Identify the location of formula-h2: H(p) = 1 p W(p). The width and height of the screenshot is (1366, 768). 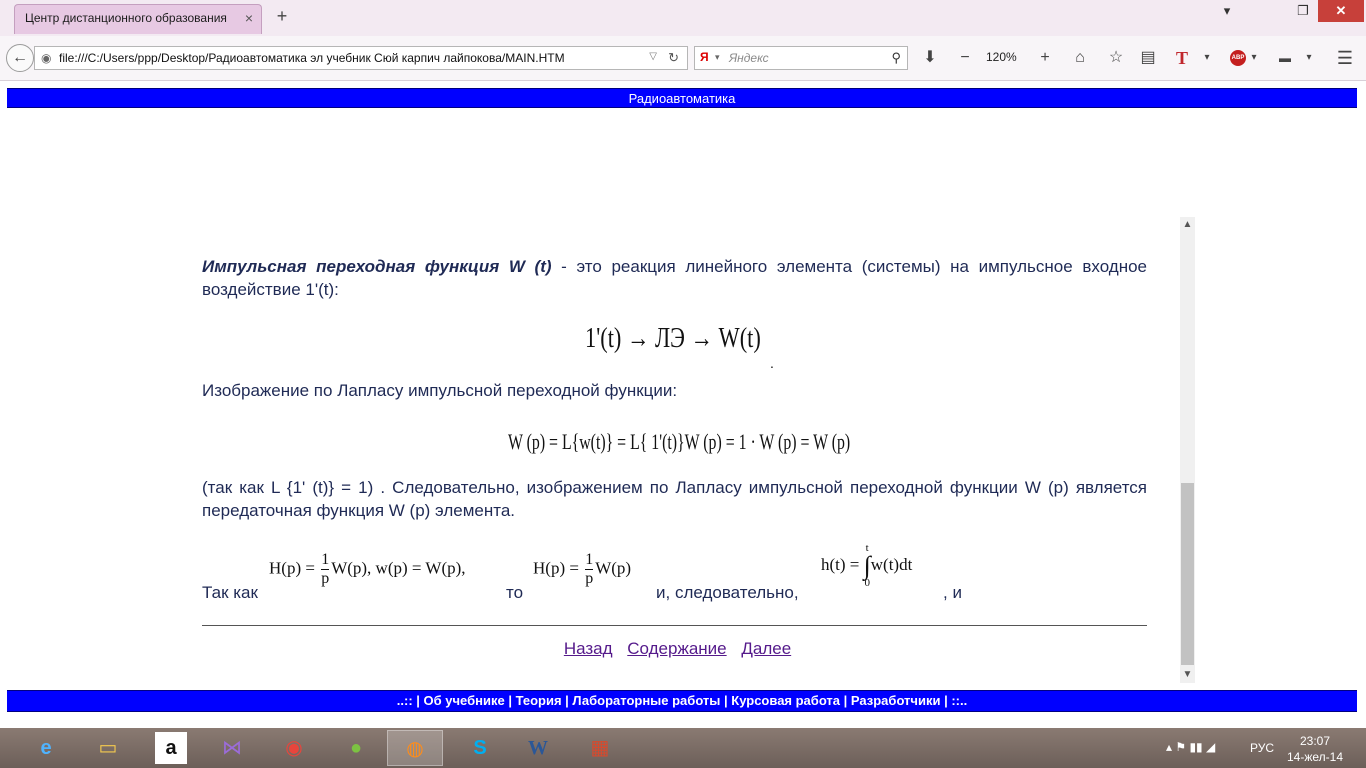
(582, 569).